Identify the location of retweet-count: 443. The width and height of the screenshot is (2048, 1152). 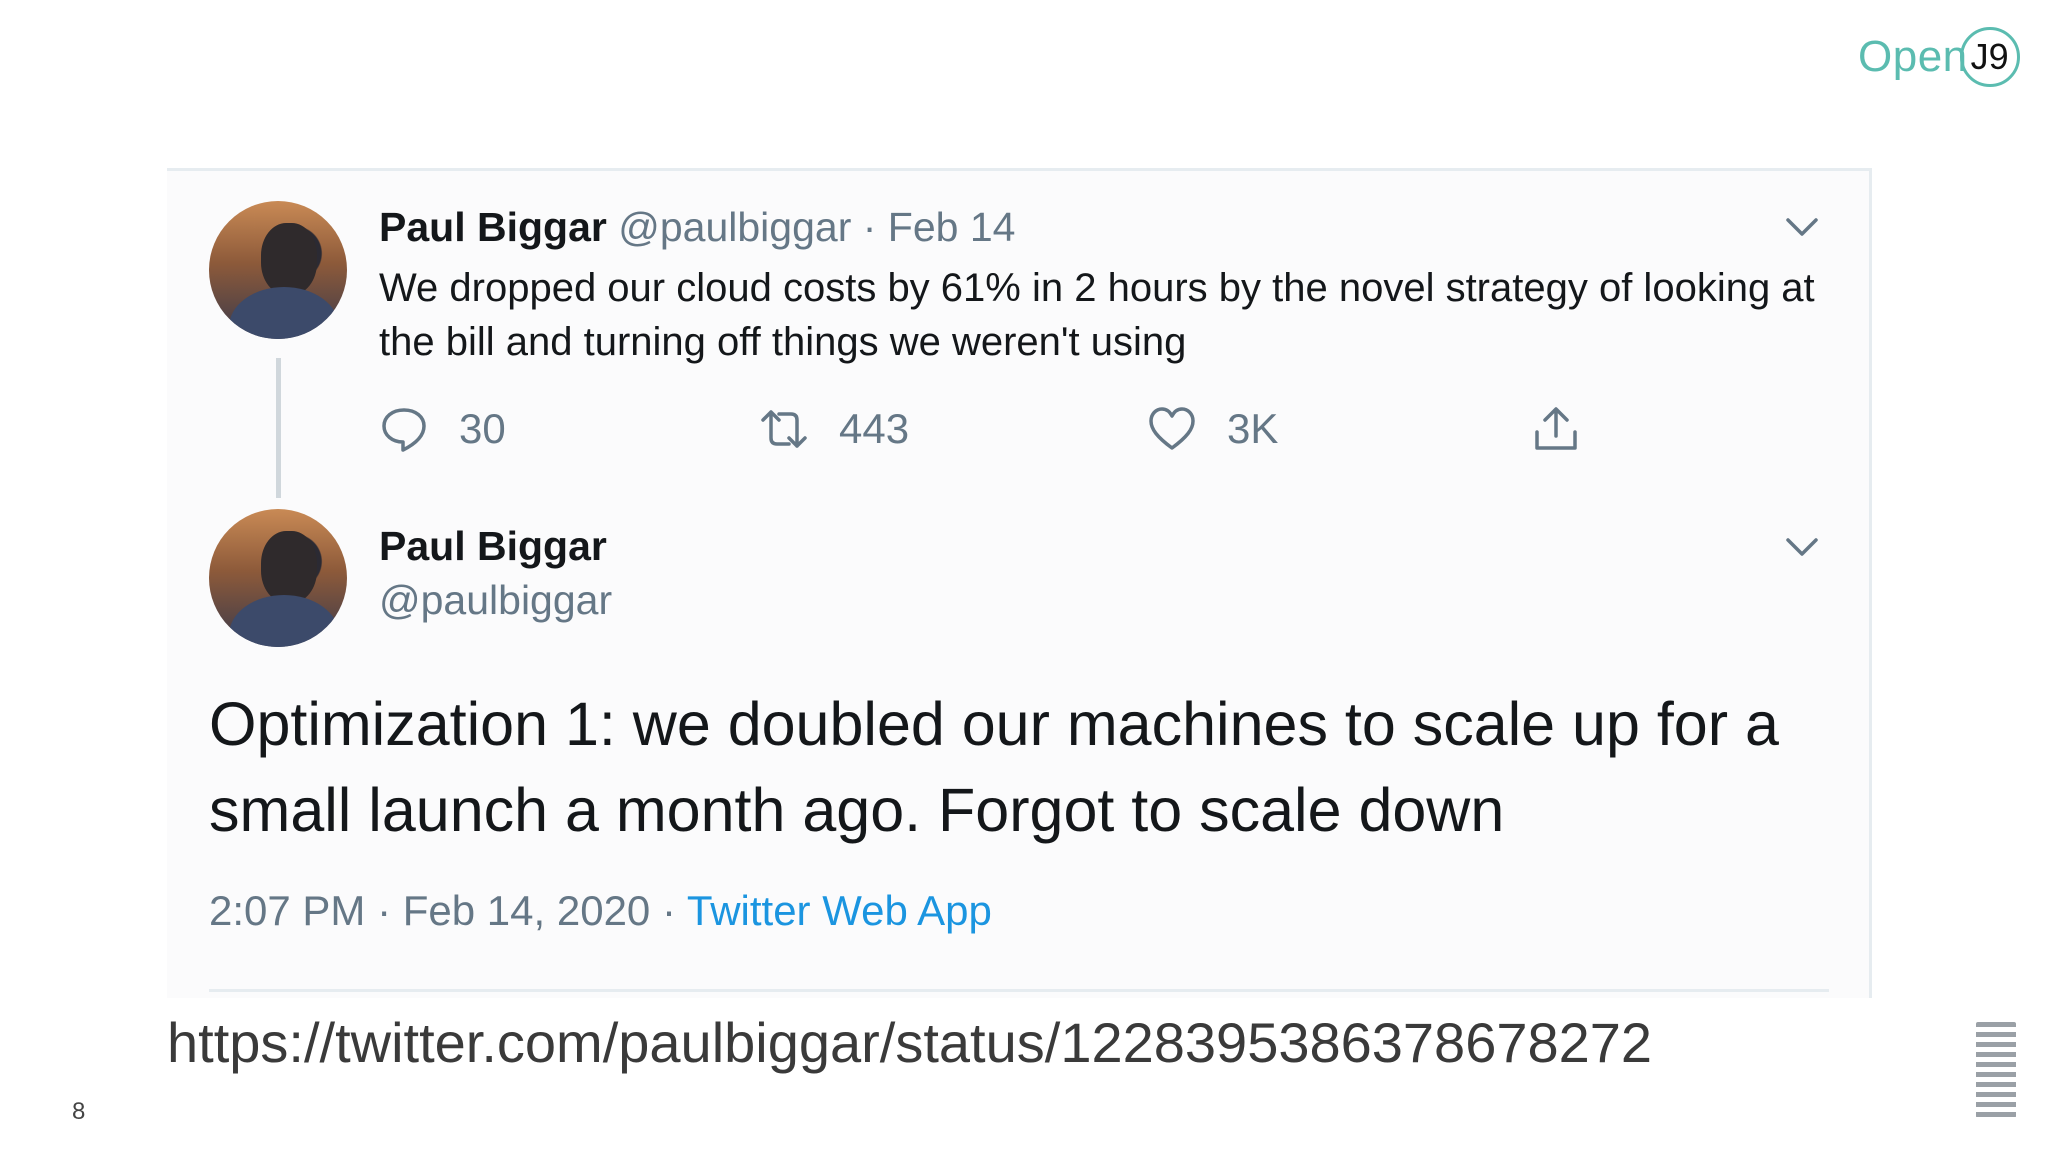
(874, 428).